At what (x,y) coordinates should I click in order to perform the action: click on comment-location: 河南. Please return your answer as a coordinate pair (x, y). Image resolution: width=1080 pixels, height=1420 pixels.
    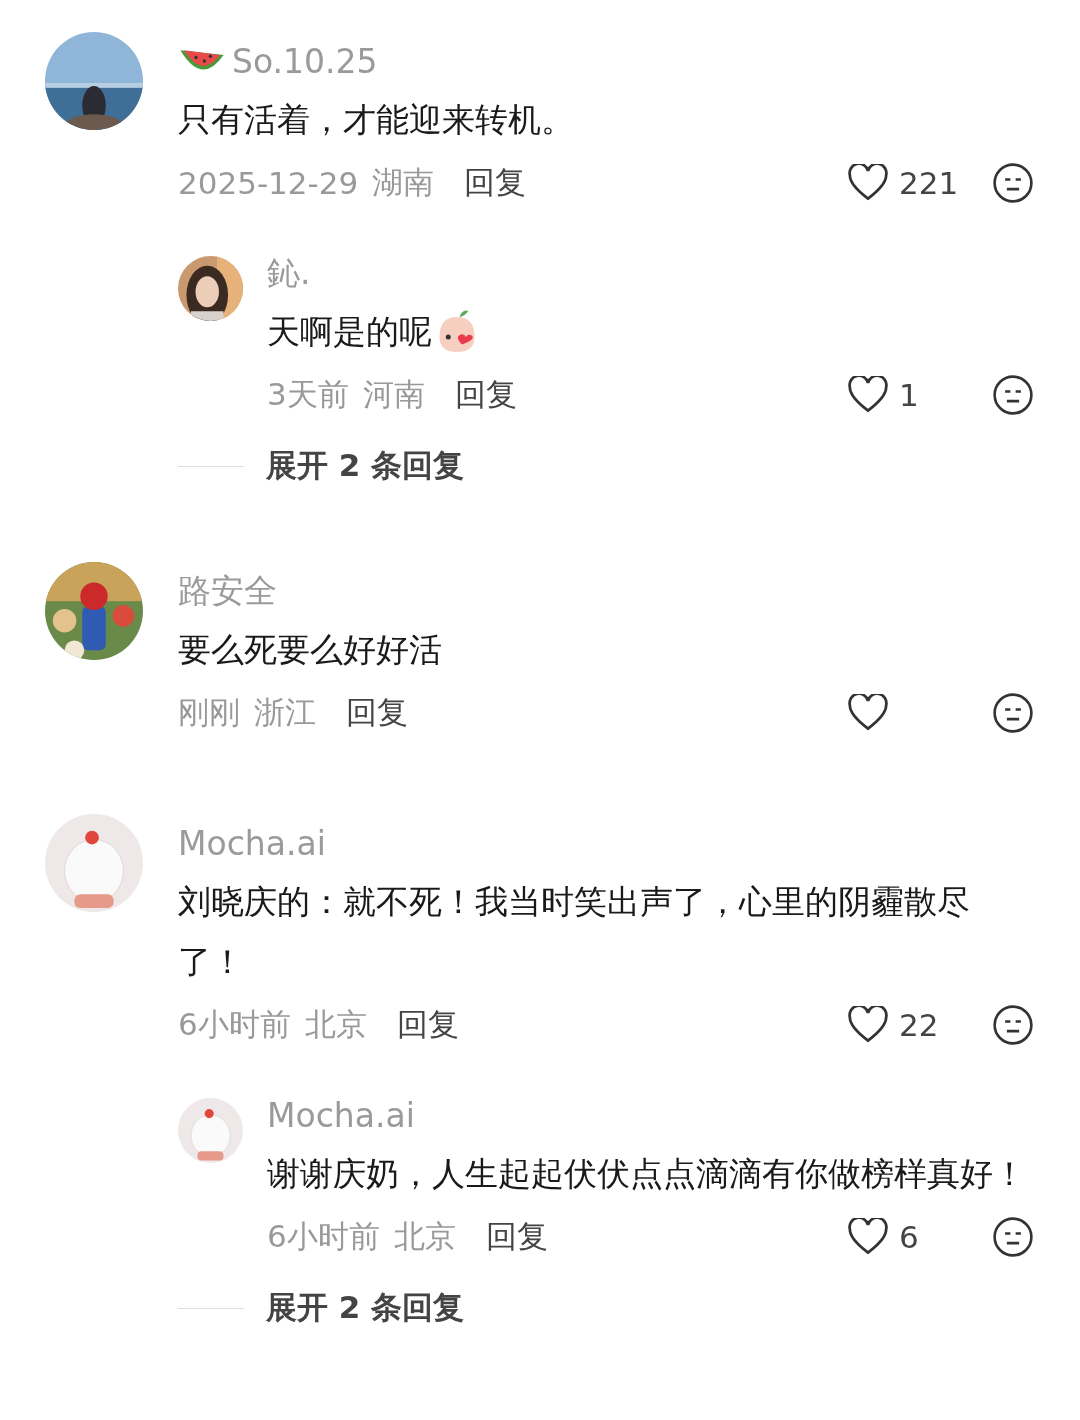
    Looking at the image, I should click on (393, 394).